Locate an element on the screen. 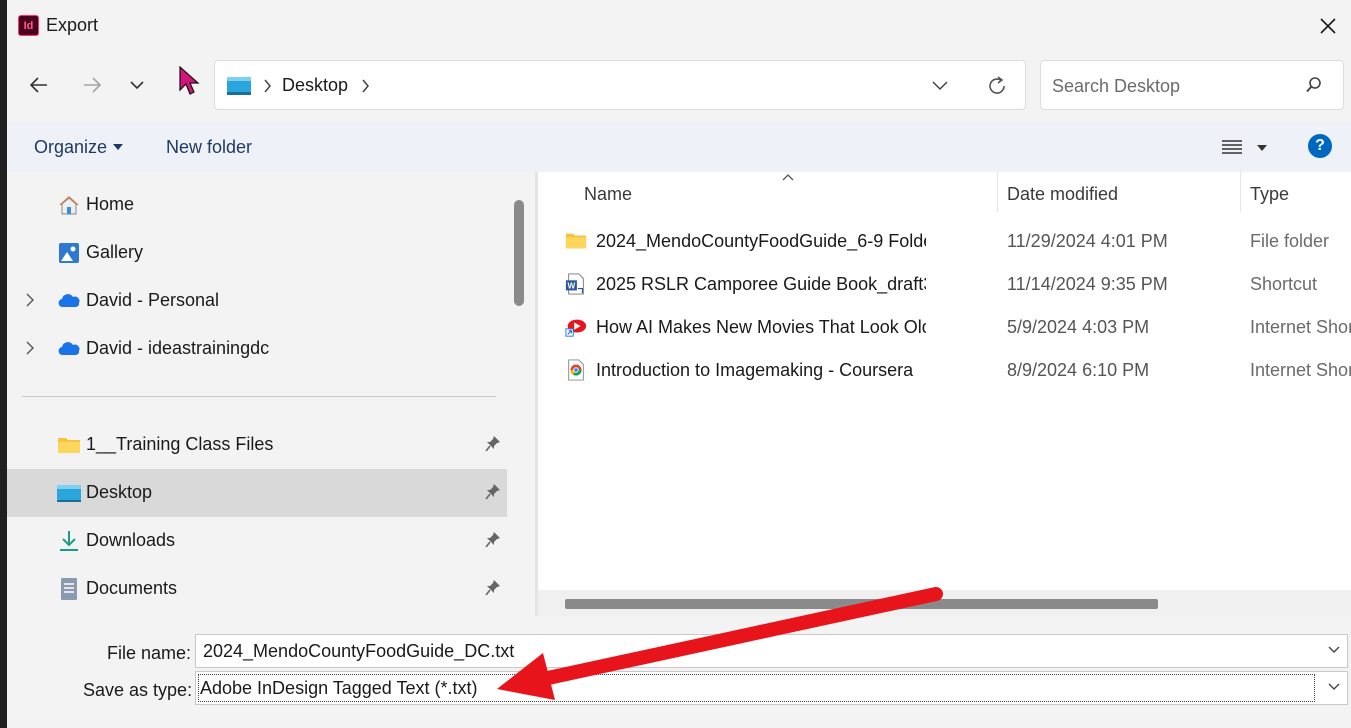 Image resolution: width=1351 pixels, height=728 pixels. file-date: 11/14/2024 9:35 PM is located at coordinates (1087, 284).